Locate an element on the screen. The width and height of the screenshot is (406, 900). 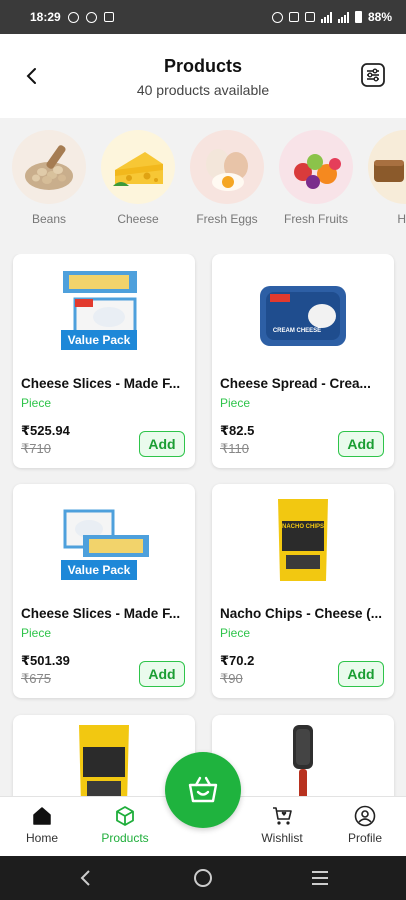
nav-products: Products is located at coordinates (125, 825).